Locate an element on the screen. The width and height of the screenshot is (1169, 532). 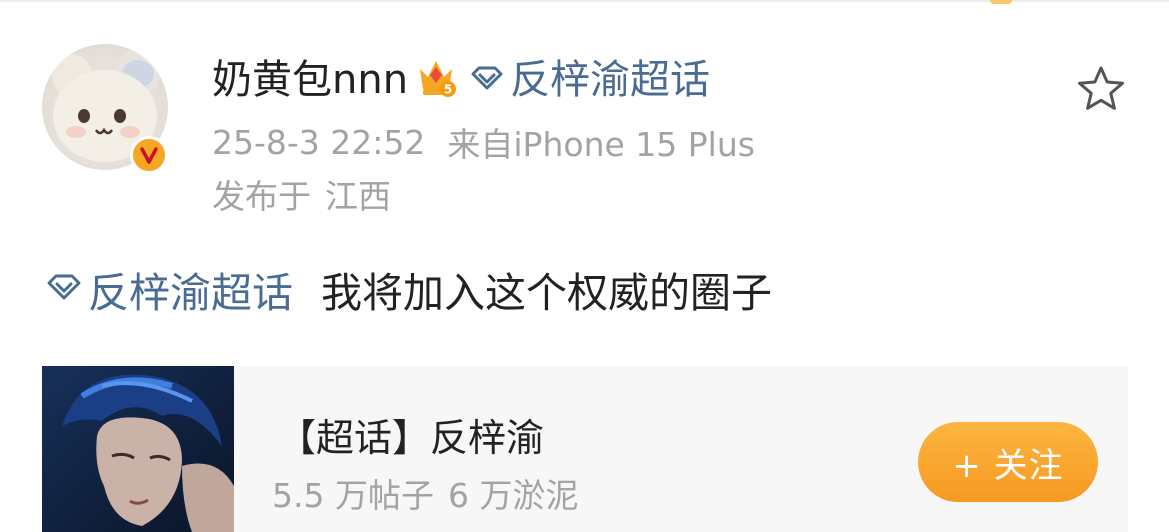
member-level: 5 is located at coordinates (448, 90).